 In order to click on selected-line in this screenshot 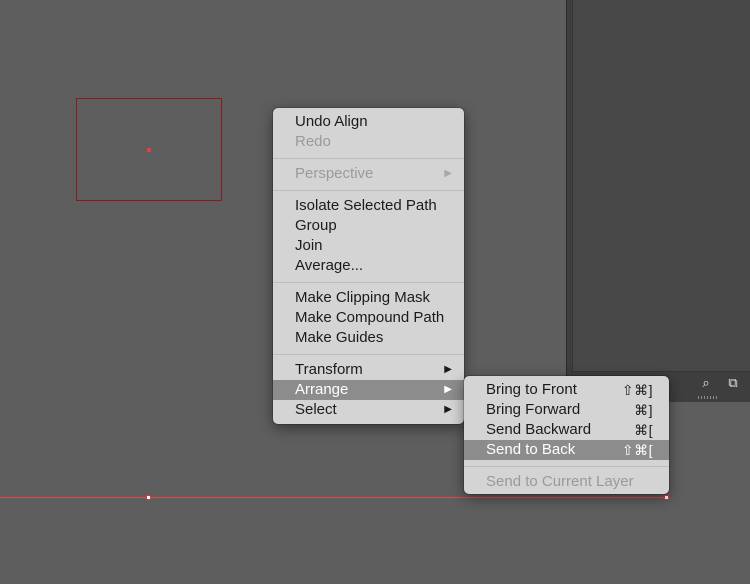, I will do `click(334, 497)`.